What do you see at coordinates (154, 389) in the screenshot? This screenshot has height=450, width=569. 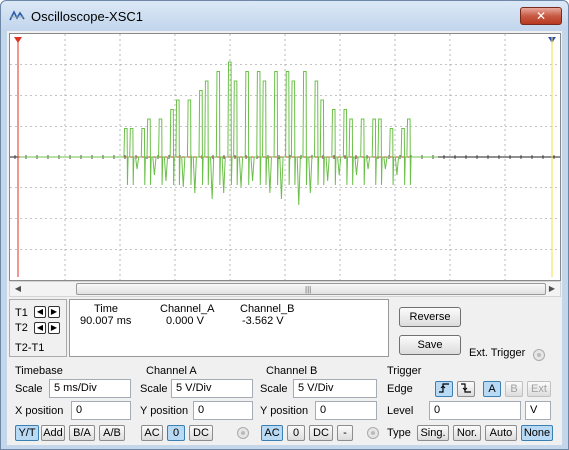 I see `channel-a-scale-label: Scale` at bounding box center [154, 389].